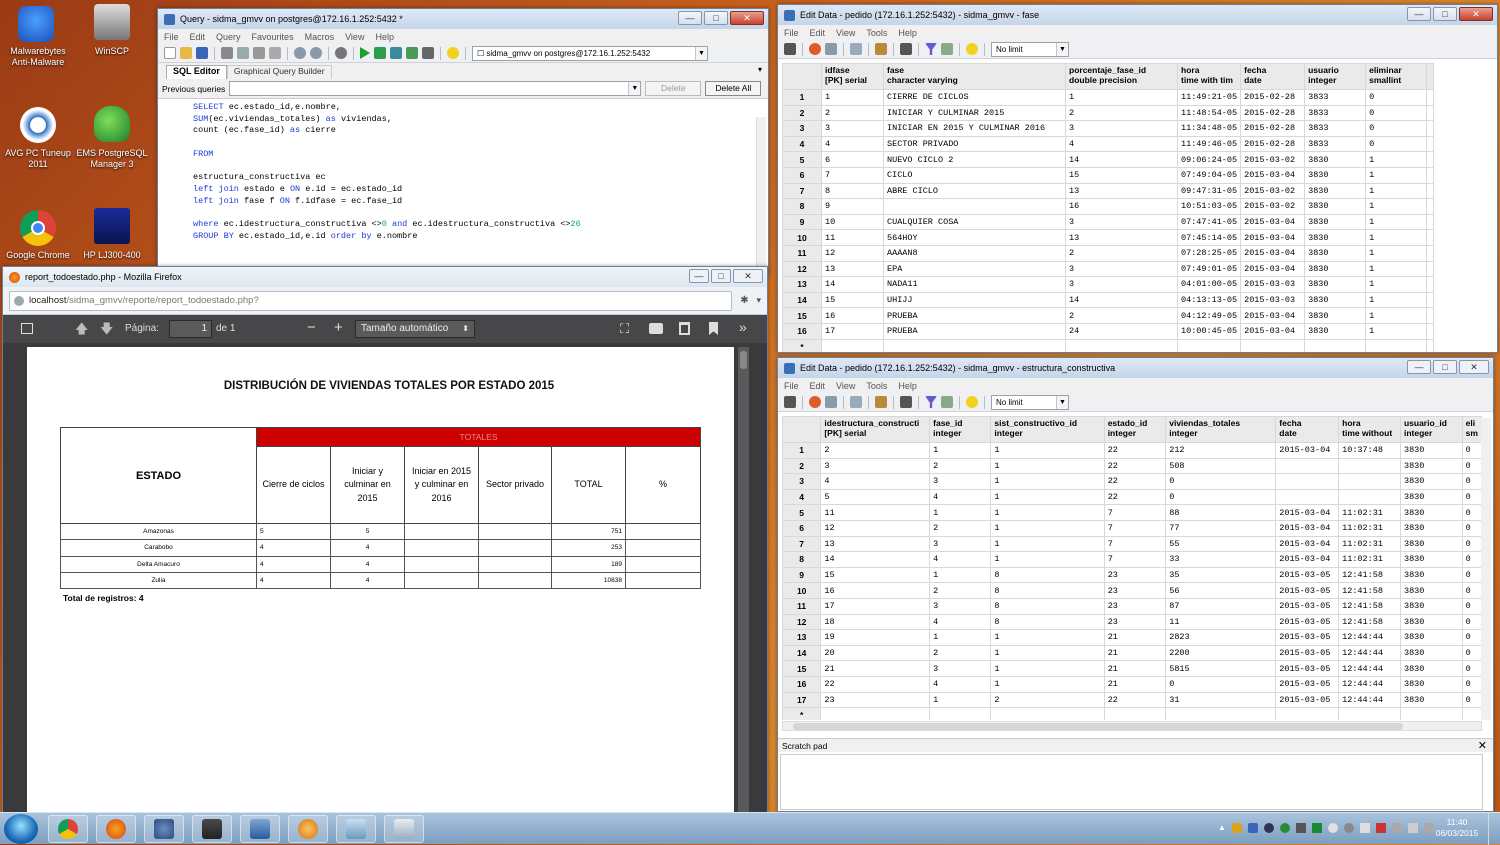  I want to click on menu-view: View, so click(845, 386).